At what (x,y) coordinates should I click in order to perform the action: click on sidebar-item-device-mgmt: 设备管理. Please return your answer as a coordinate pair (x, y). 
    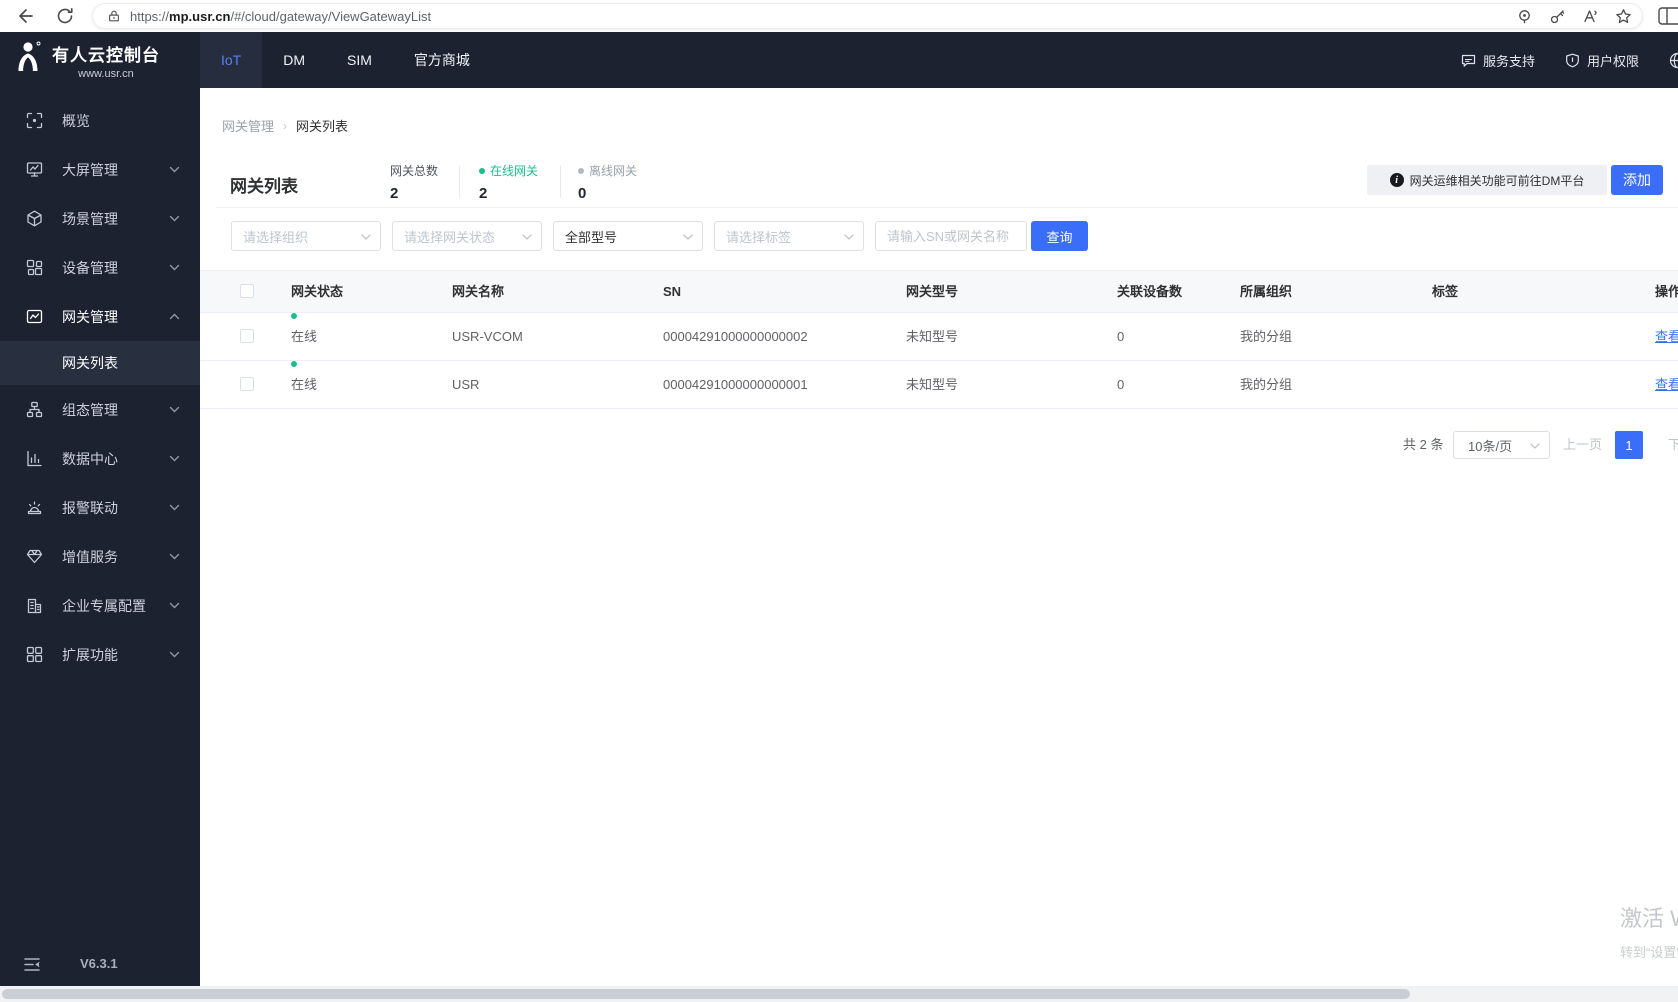
    Looking at the image, I should click on (100, 267).